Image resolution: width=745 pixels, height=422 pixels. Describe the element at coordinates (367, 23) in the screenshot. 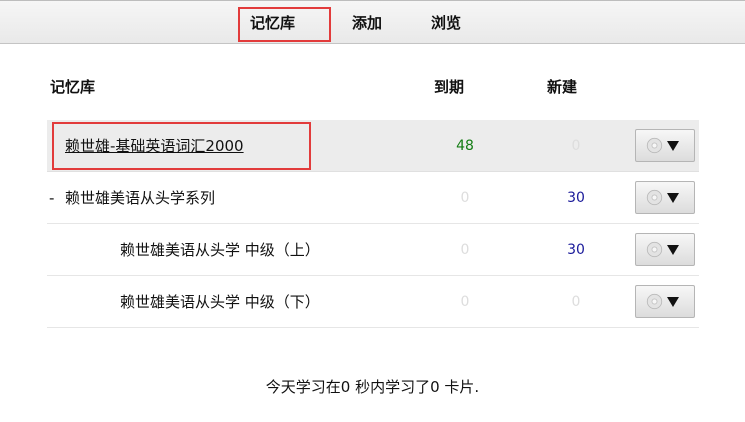

I see `nav-add-link: 添加` at that location.